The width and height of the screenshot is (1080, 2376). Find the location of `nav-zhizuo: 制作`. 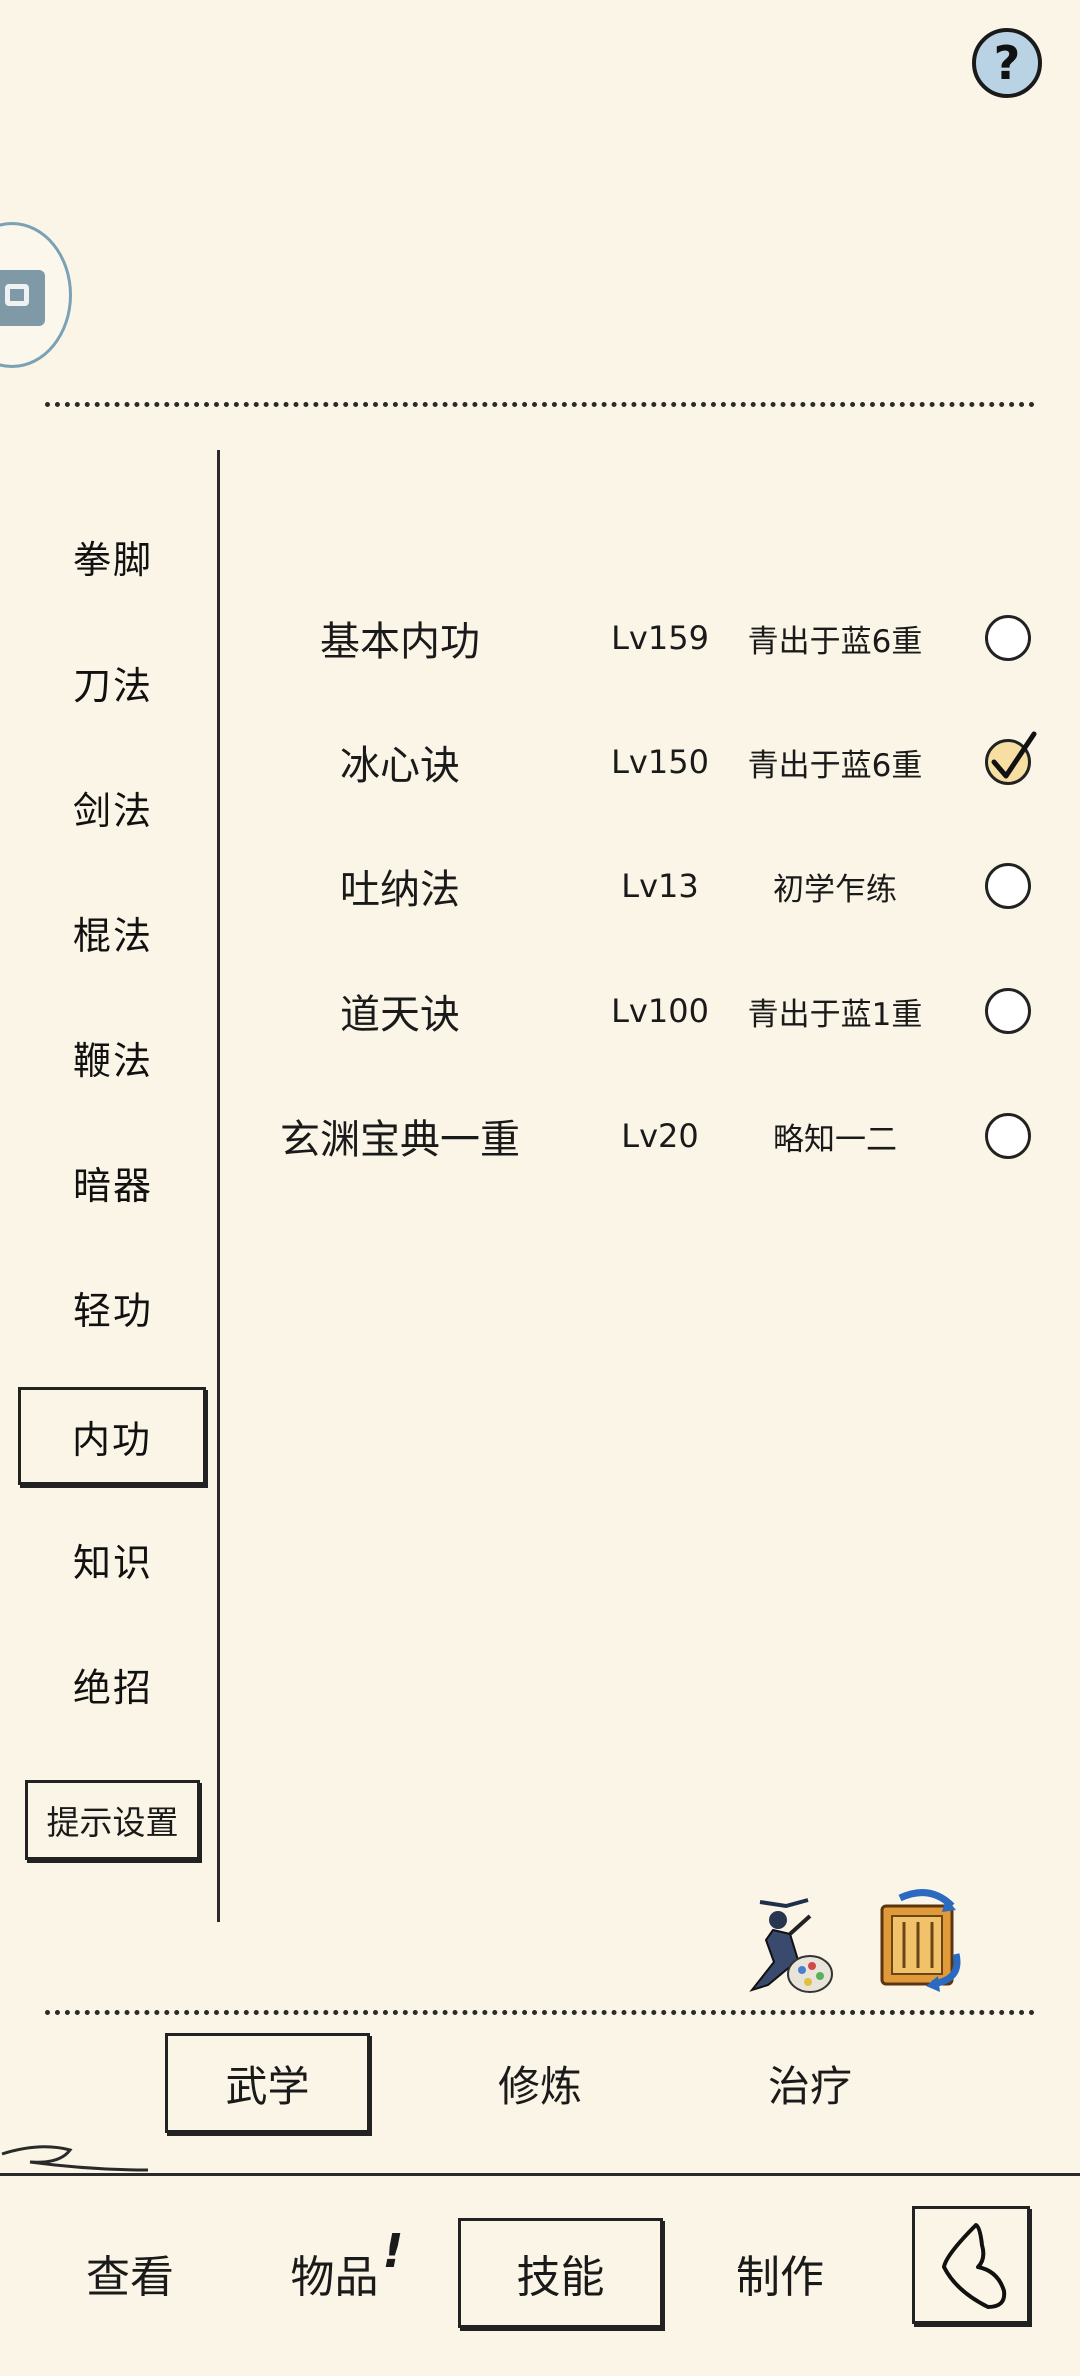

nav-zhizuo: 制作 is located at coordinates (780, 2273).